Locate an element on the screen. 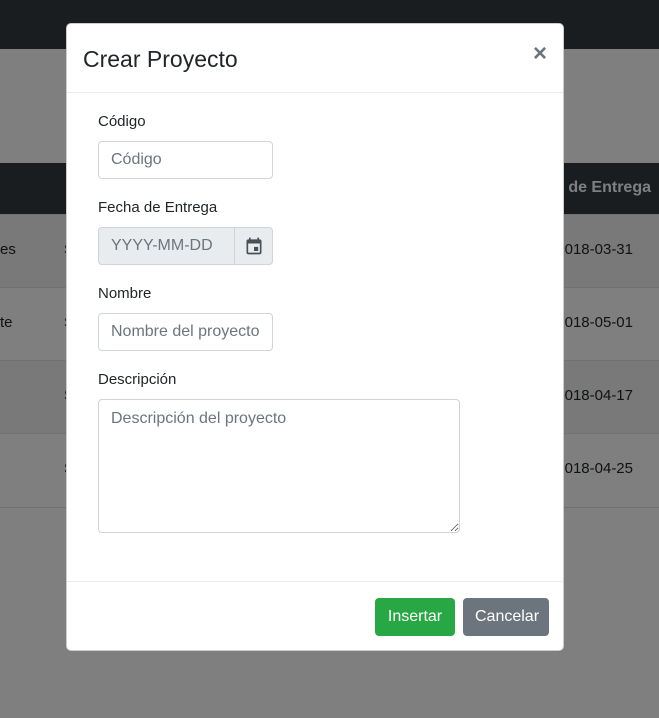 Image resolution: width=659 pixels, height=718 pixels. fecha-entrega-label: Fecha de Entrega is located at coordinates (158, 207).